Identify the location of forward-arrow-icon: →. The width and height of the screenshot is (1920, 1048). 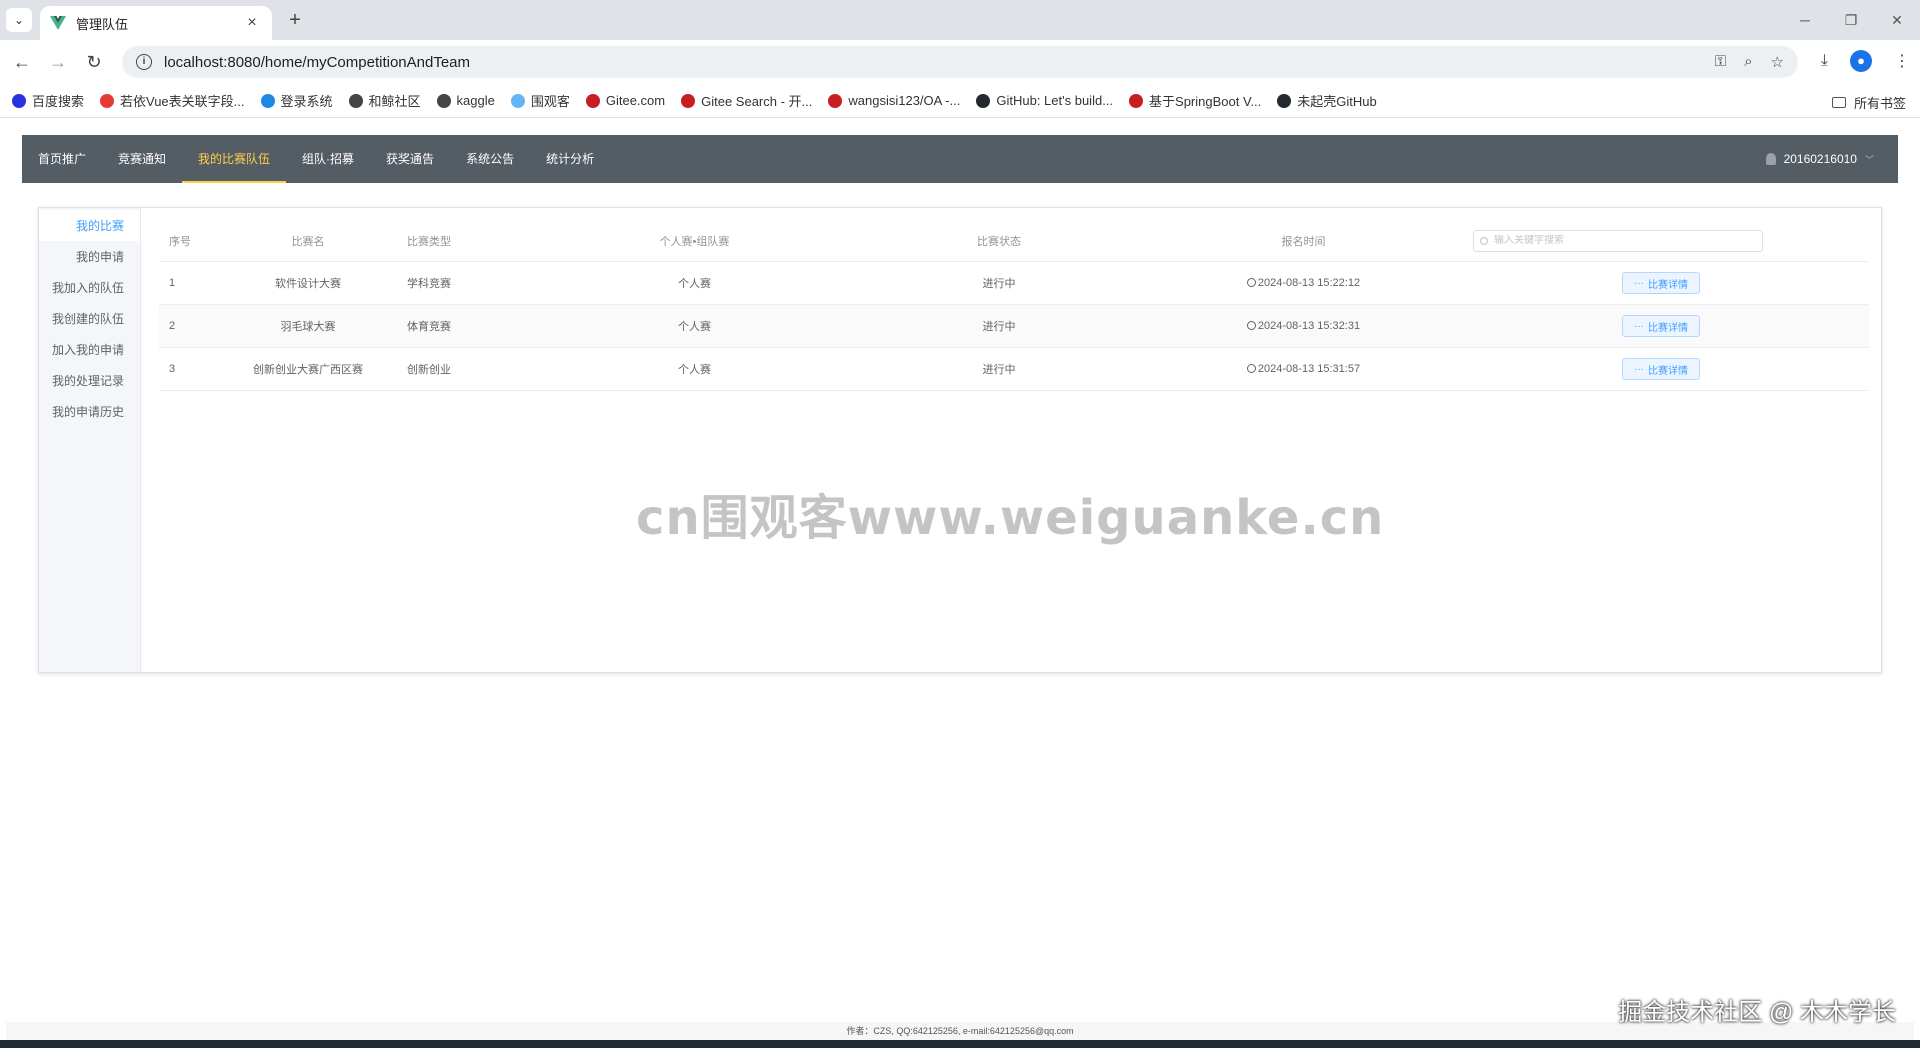
(58, 62).